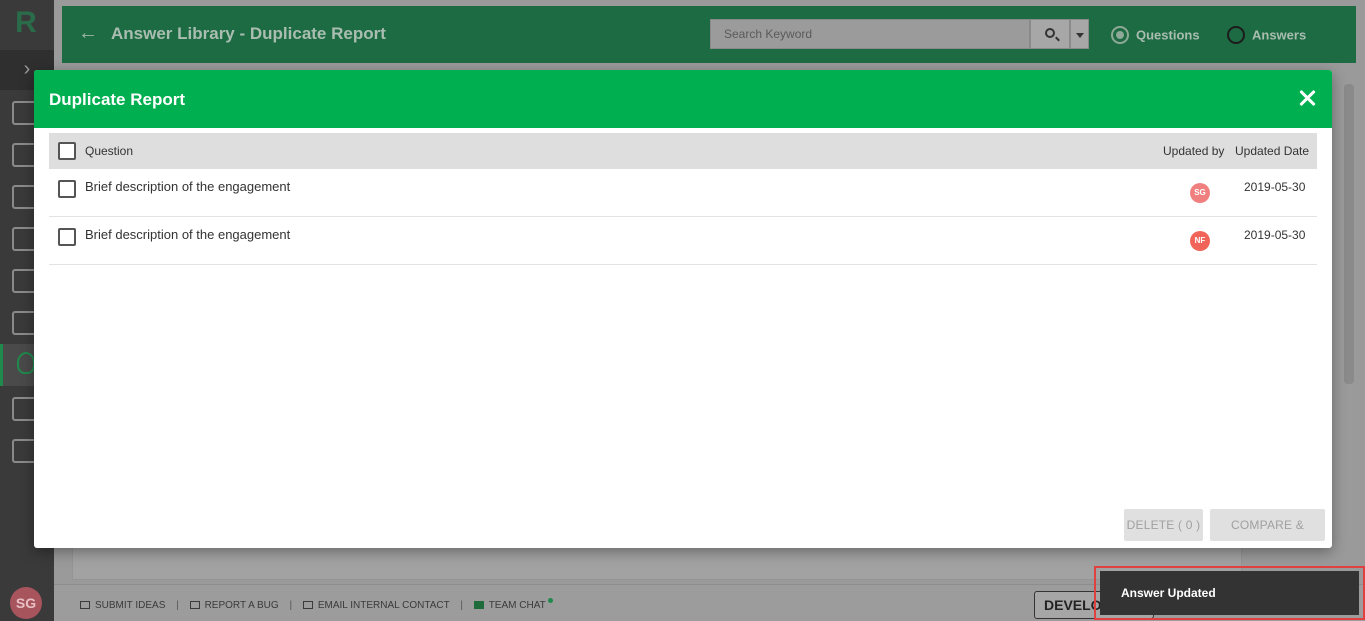 The width and height of the screenshot is (1365, 621). What do you see at coordinates (242, 605) in the screenshot?
I see `report-bug-link: REPORT A BUG` at bounding box center [242, 605].